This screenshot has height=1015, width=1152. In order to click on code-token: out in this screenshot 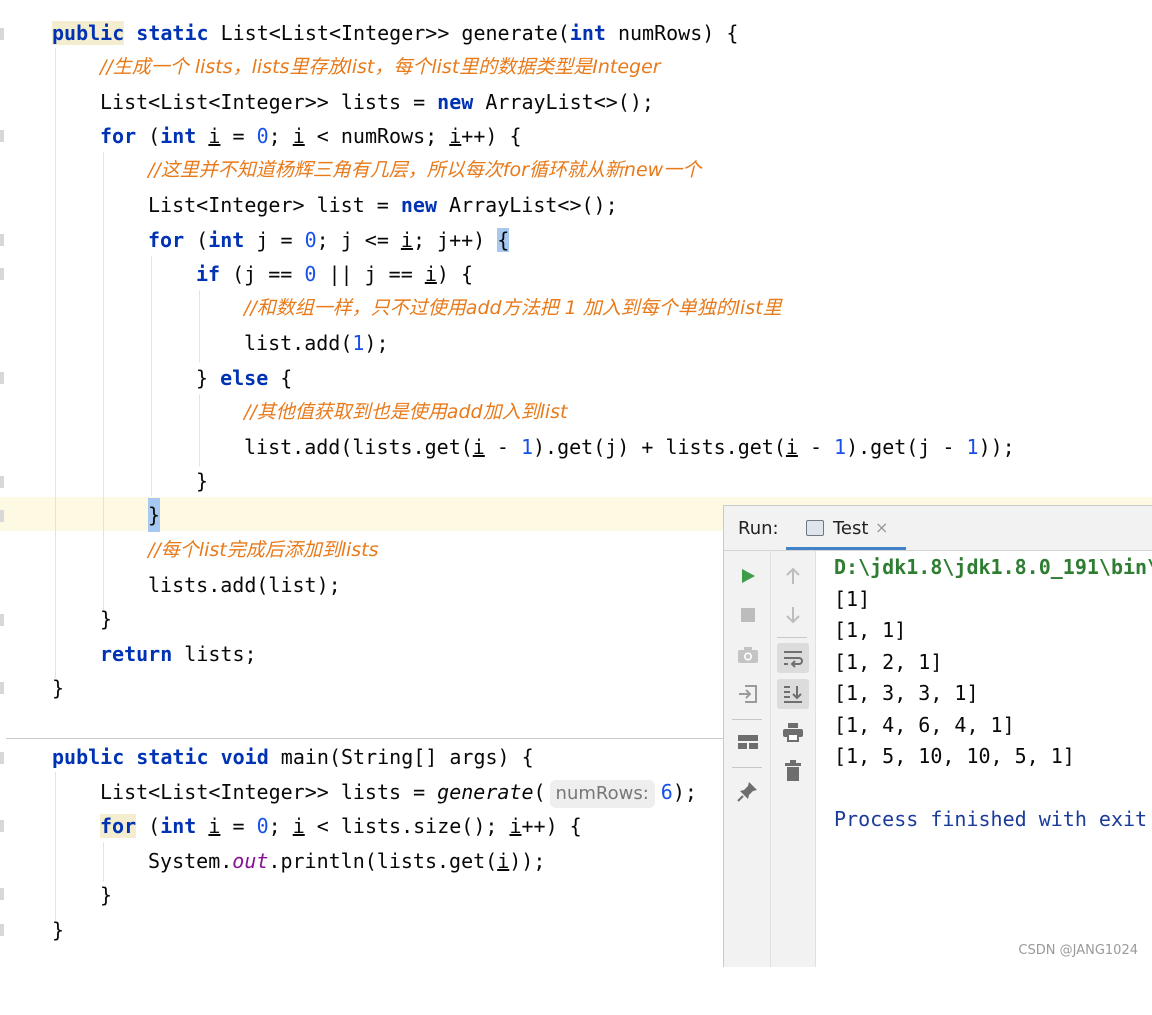, I will do `click(250, 861)`.